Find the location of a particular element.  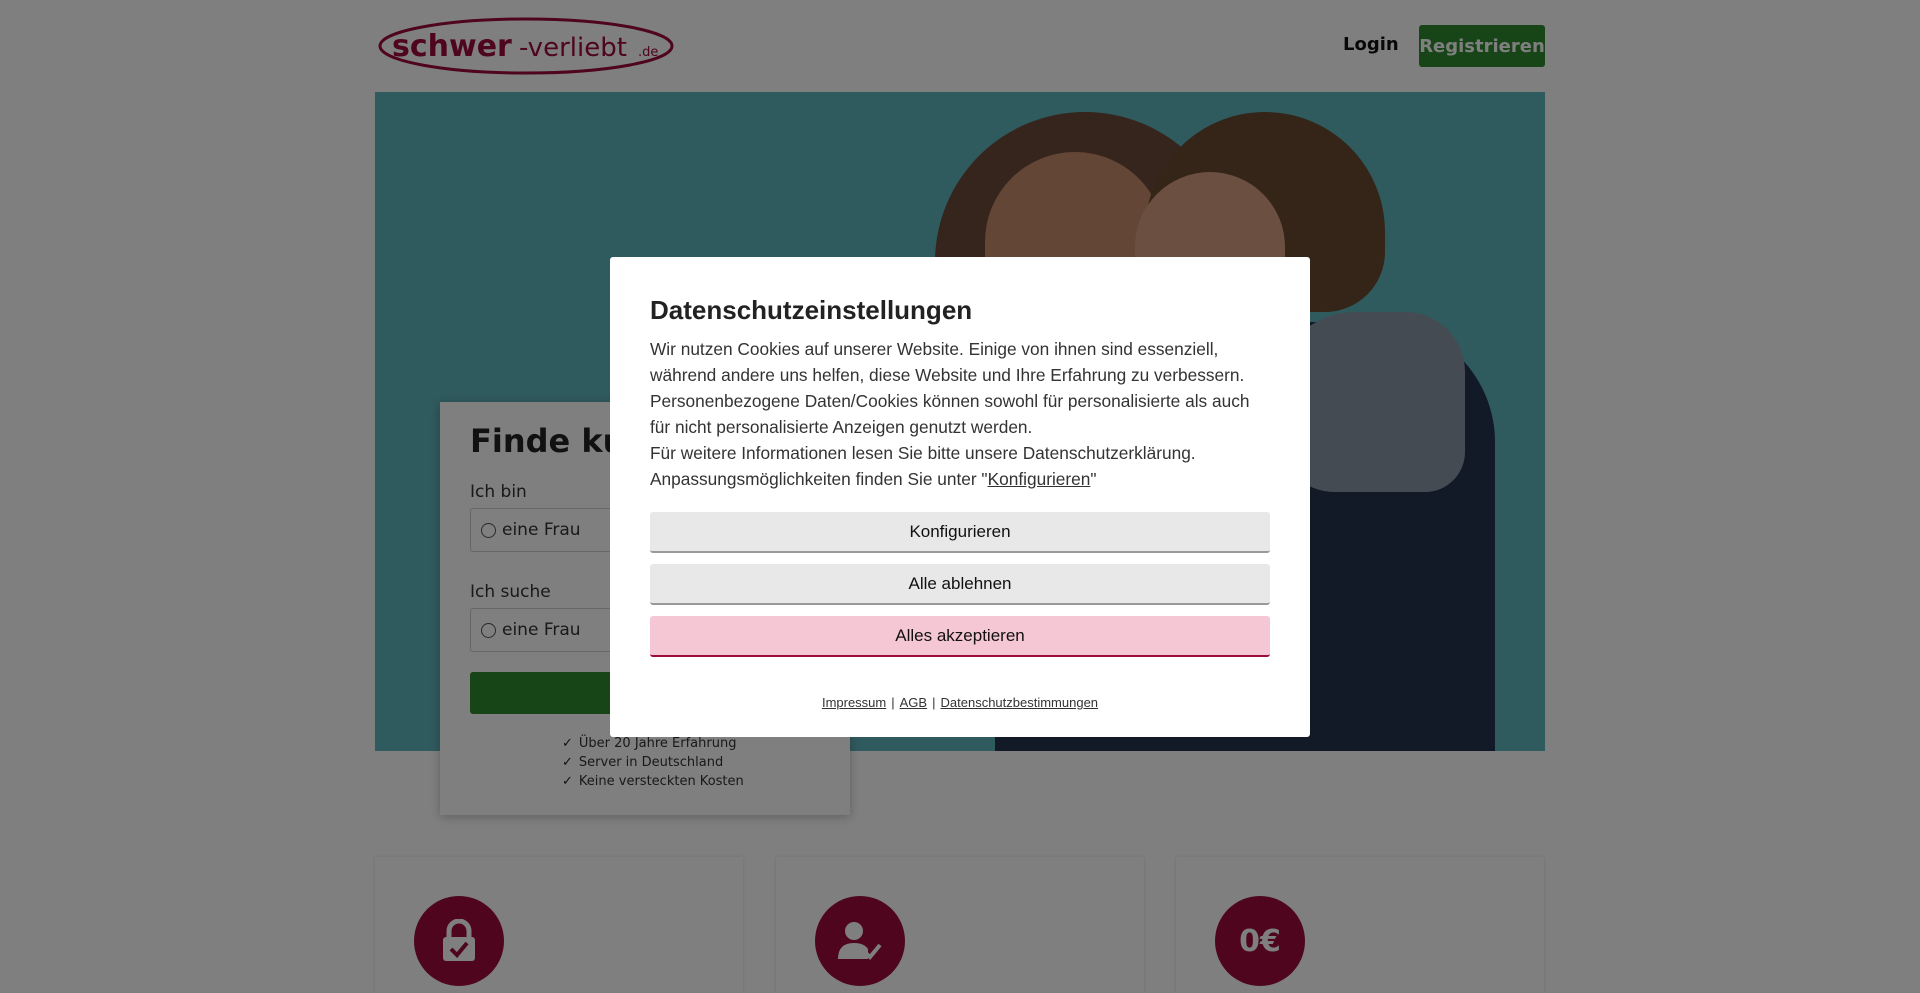

terms-link: AGB is located at coordinates (913, 702).